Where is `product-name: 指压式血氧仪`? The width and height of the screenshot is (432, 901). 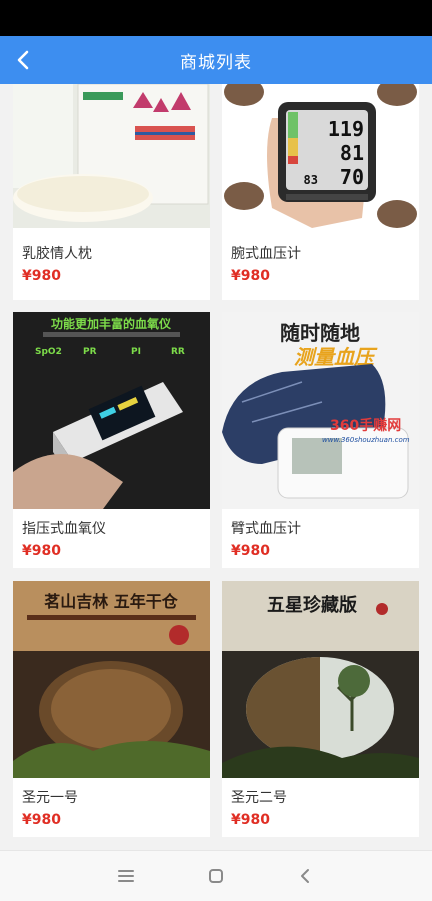 product-name: 指压式血氧仪 is located at coordinates (64, 529).